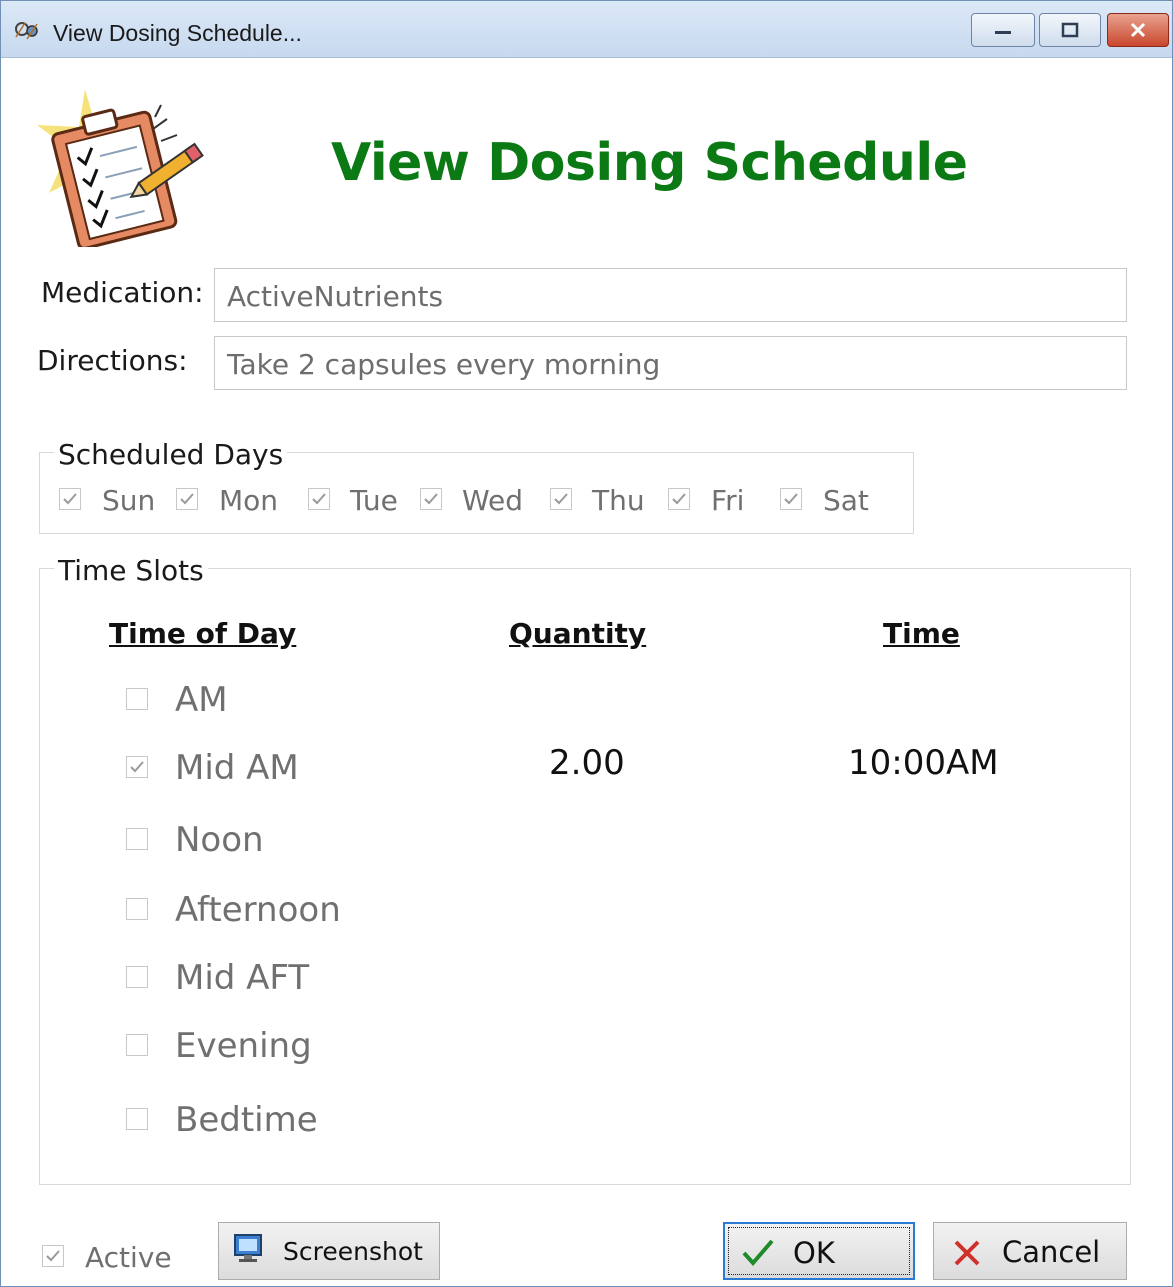 The width and height of the screenshot is (1173, 1287). What do you see at coordinates (26, 31) in the screenshot?
I see `app-icon` at bounding box center [26, 31].